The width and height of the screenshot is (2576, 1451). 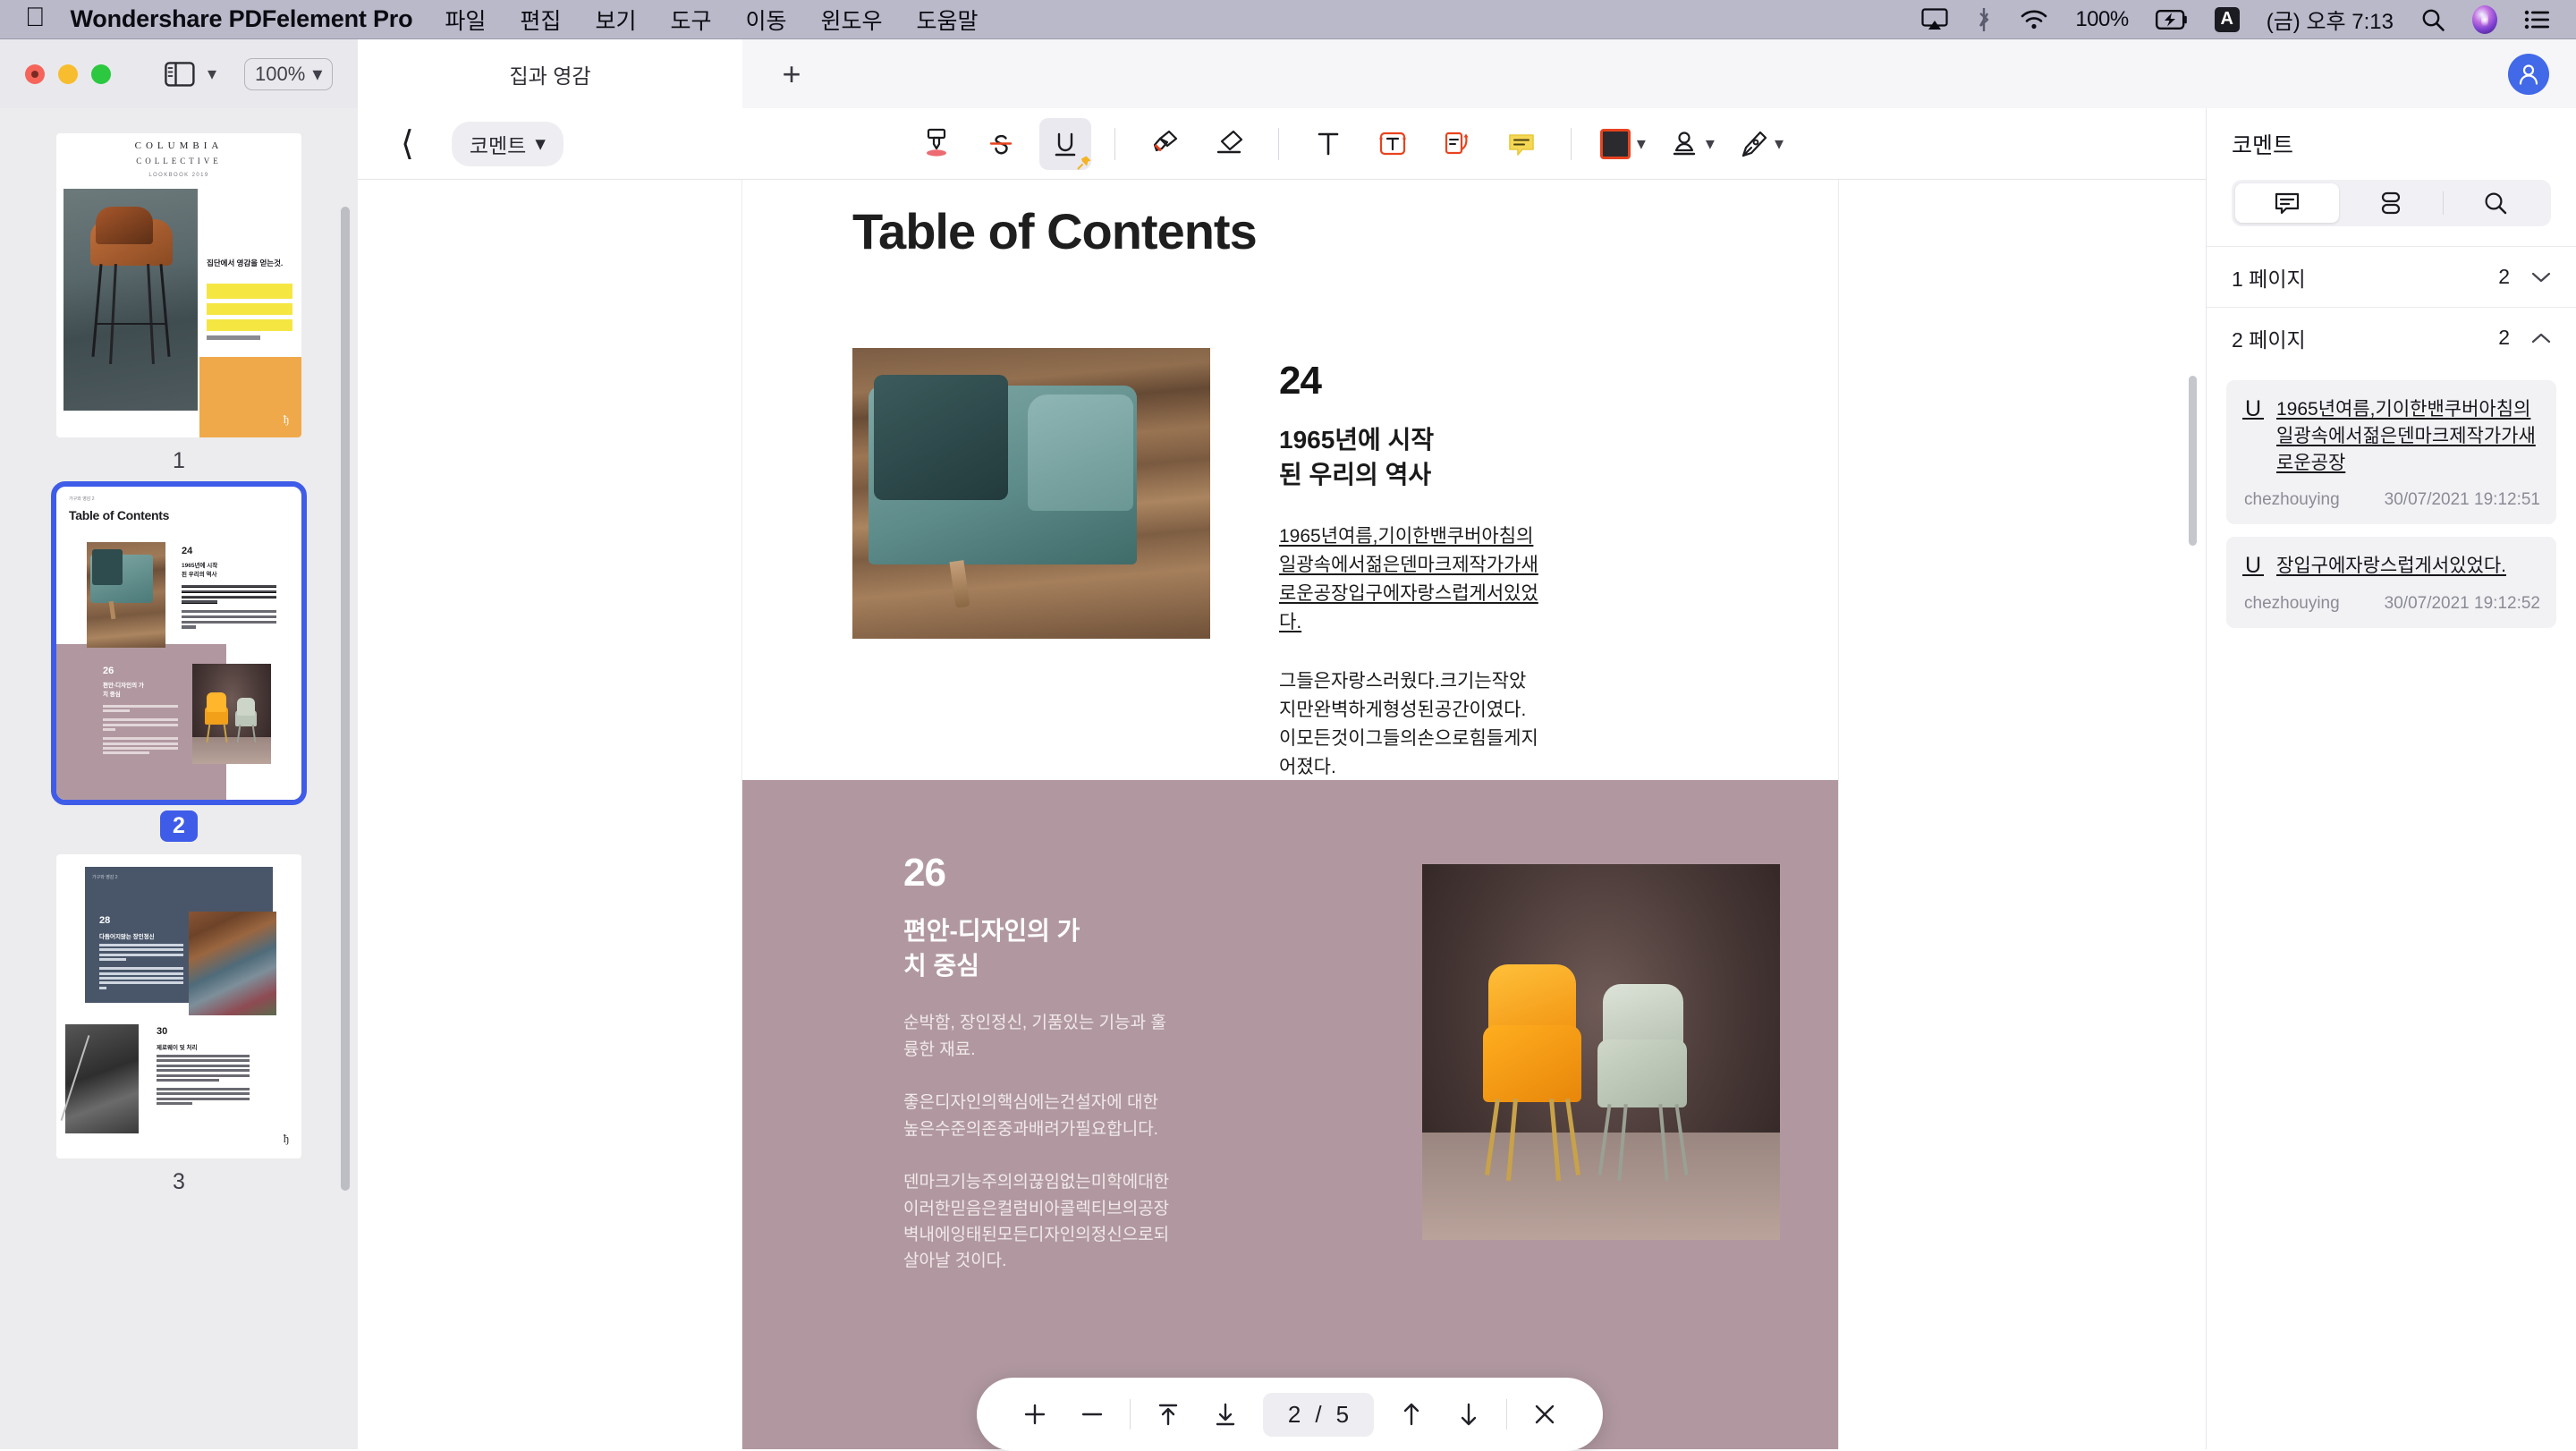 I want to click on zoom-level-label: 100%, so click(x=280, y=73).